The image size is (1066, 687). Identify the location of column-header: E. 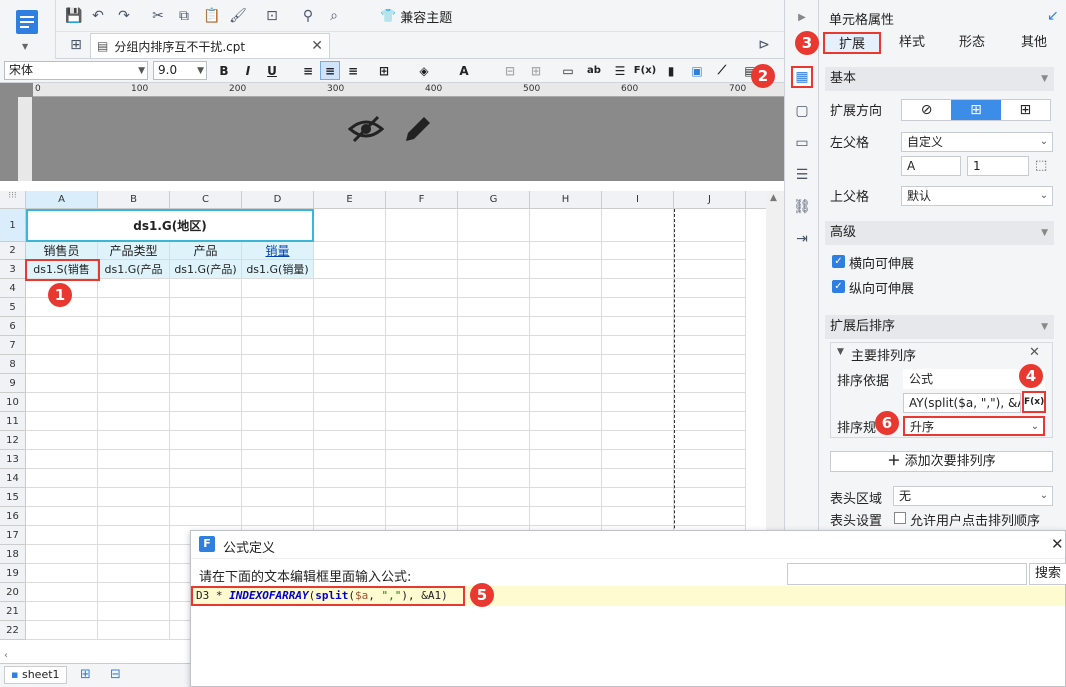
(350, 200).